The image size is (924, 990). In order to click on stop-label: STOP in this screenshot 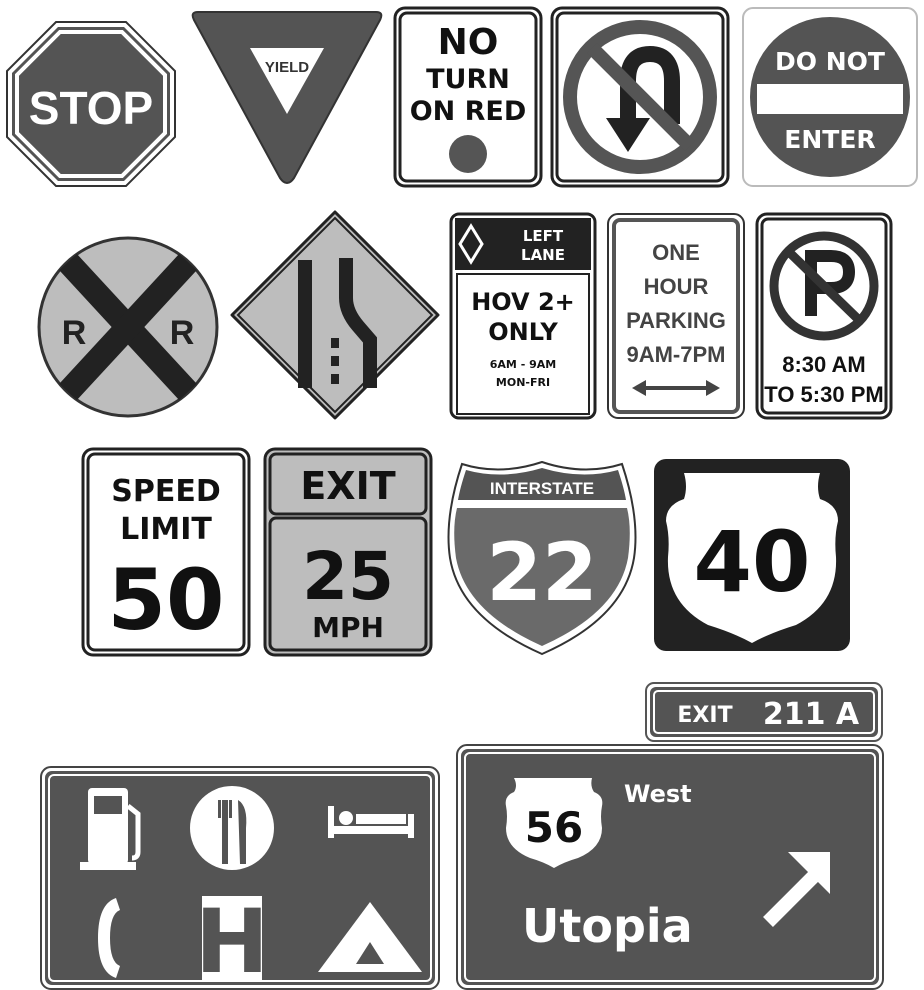, I will do `click(91, 108)`.